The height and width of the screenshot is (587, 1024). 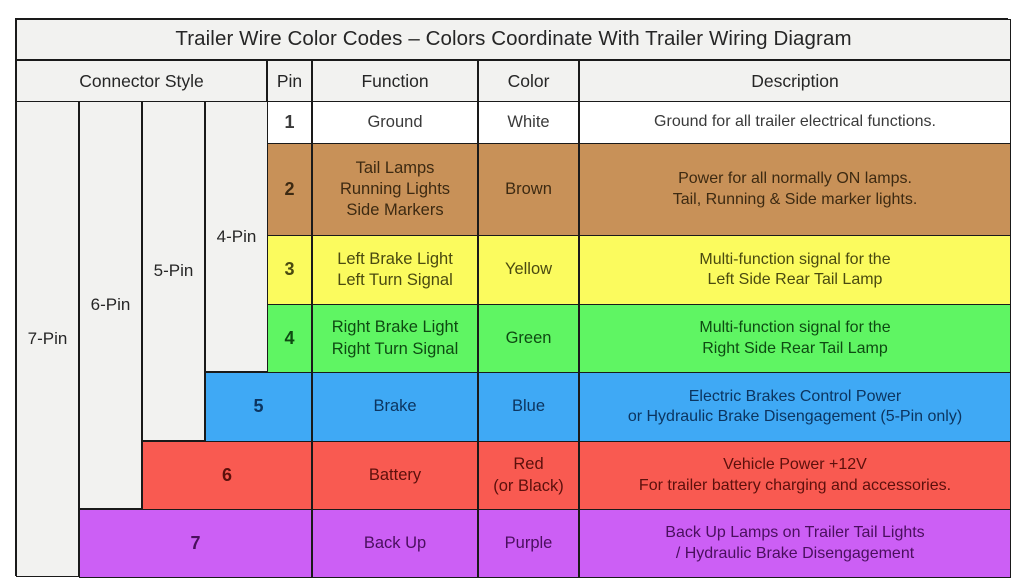 What do you see at coordinates (289, 270) in the screenshot?
I see `table-row: 3` at bounding box center [289, 270].